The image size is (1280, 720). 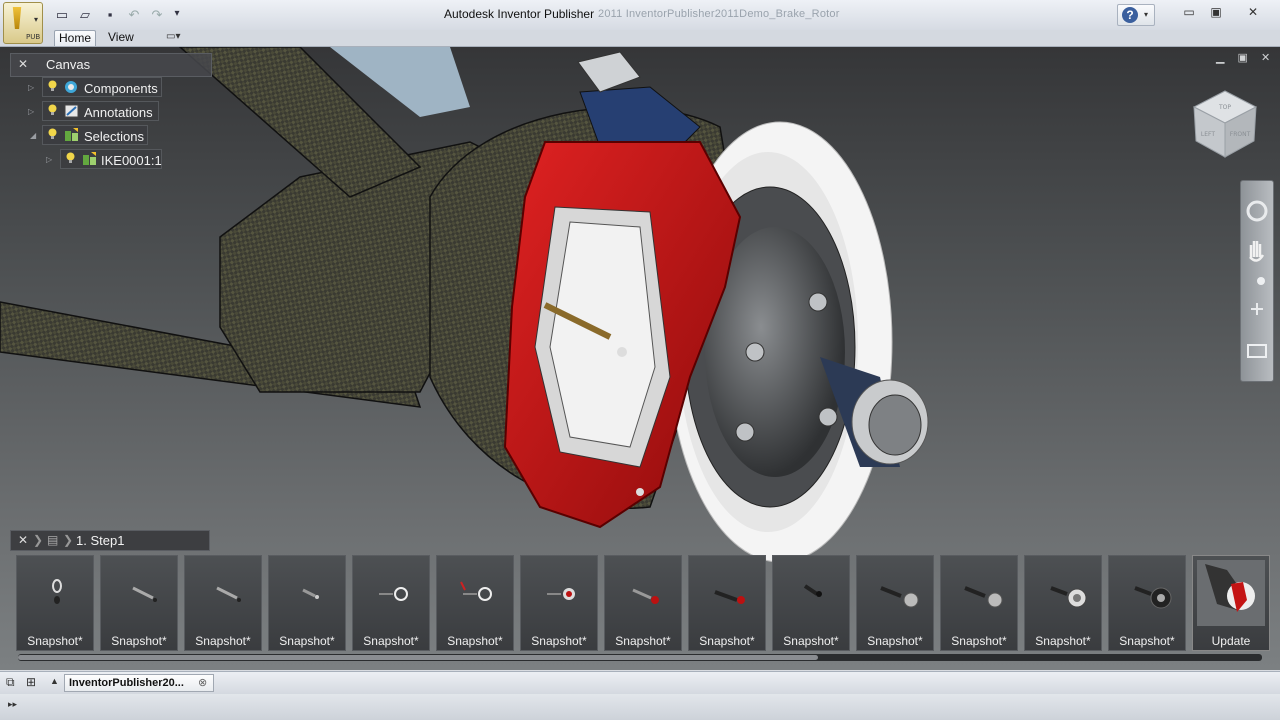 I want to click on qat-dropdown-icon: ▾, so click(x=177, y=14).